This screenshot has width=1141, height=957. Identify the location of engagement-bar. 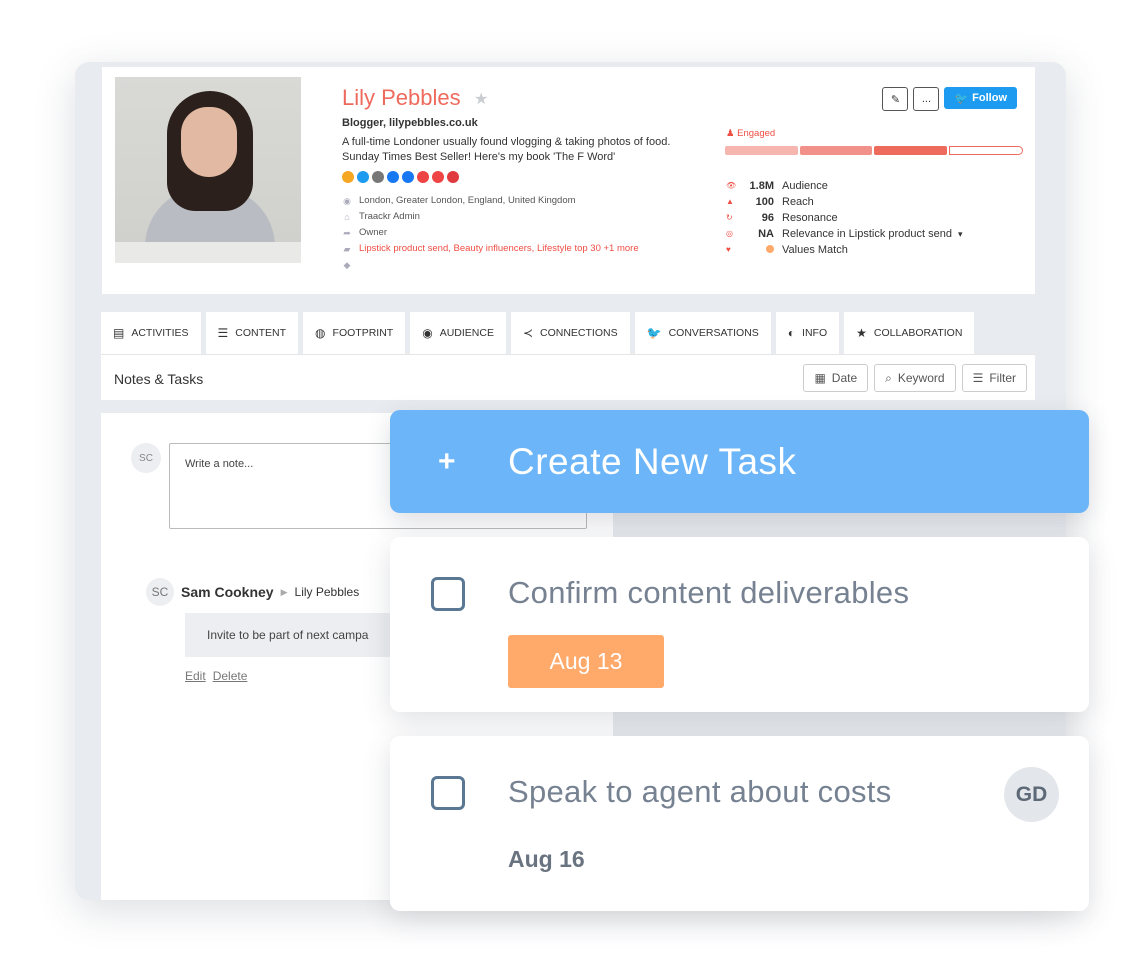
(874, 150).